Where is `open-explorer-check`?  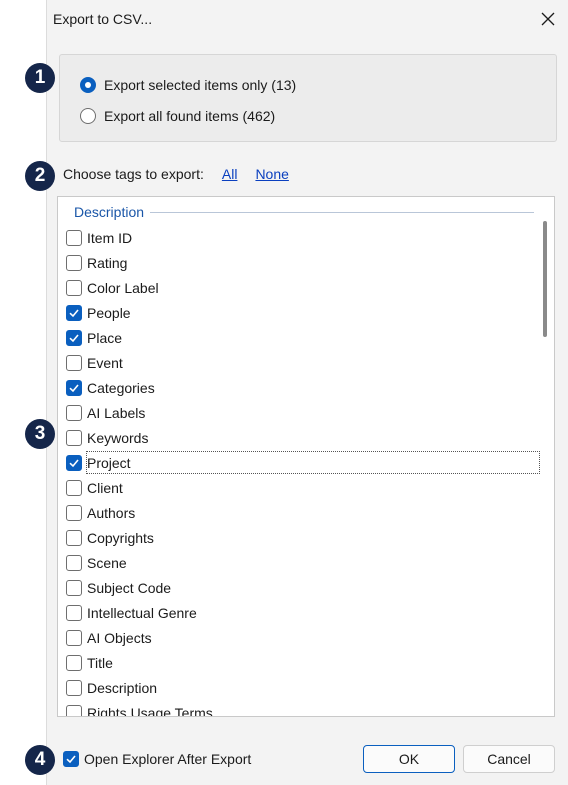
open-explorer-check is located at coordinates (71, 759).